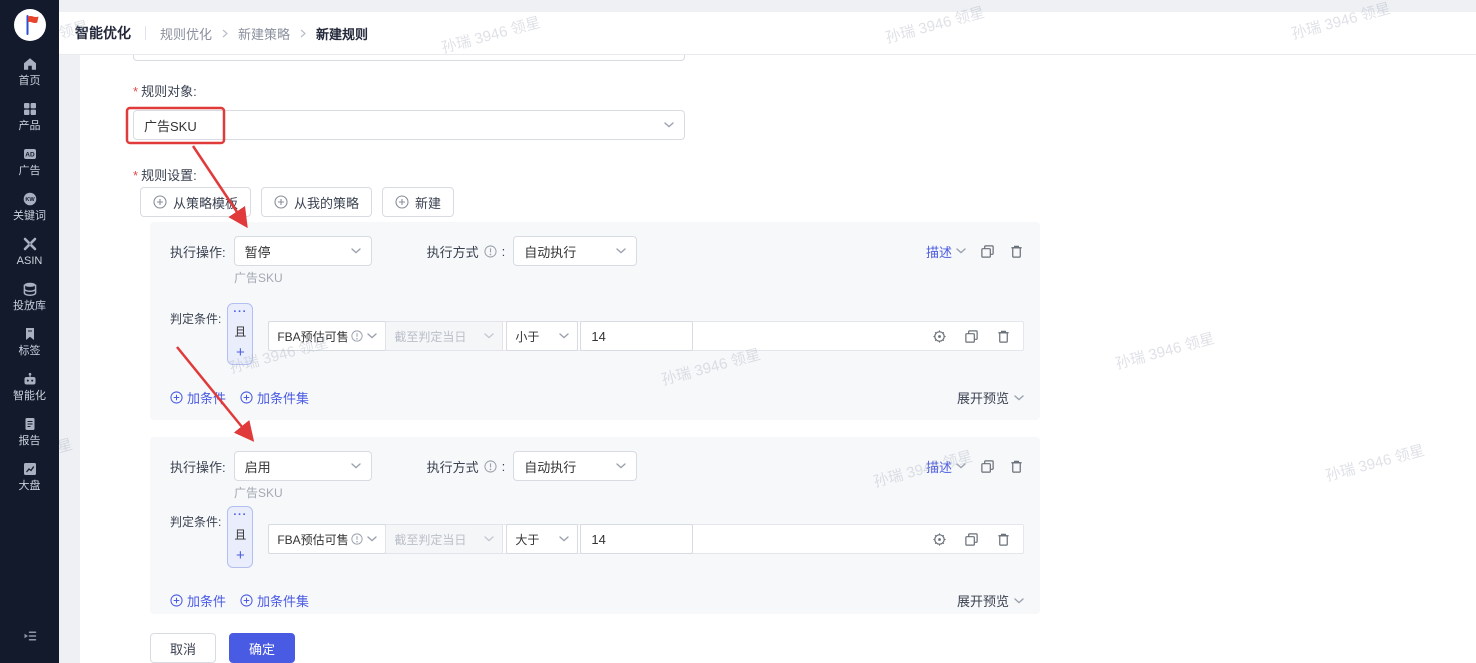 The height and width of the screenshot is (663, 1476). Describe the element at coordinates (196, 202) in the screenshot. I see `from-strategy-template-button: 从策略模板` at that location.